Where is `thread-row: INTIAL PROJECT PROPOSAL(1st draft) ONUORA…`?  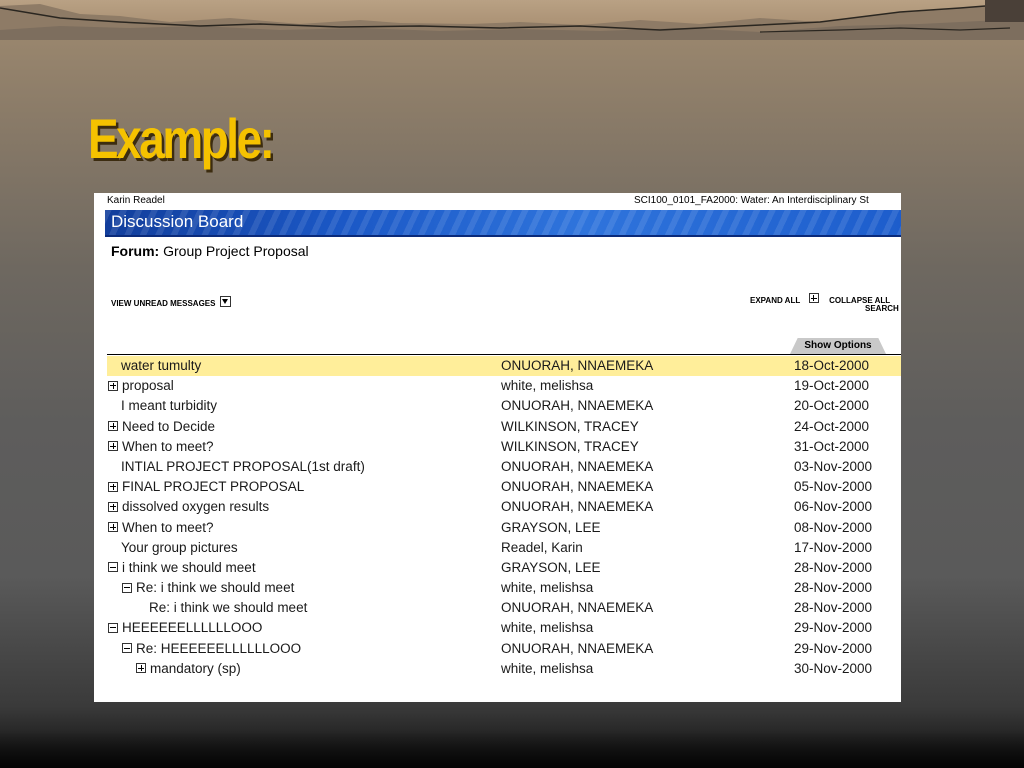 thread-row: INTIAL PROJECT PROPOSAL(1st draft) ONUORA… is located at coordinates (504, 467).